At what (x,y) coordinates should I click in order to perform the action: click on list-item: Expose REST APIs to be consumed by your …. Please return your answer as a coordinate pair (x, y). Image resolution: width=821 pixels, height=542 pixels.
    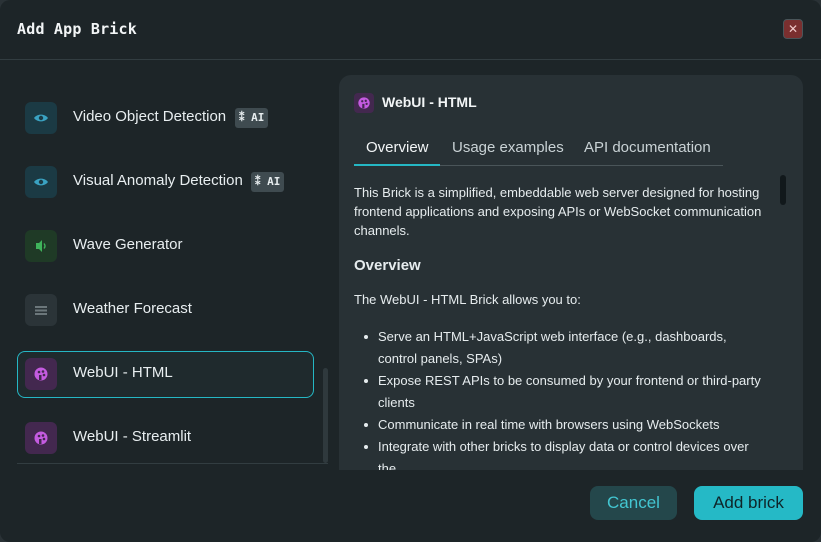
    Looking at the image, I should click on (559, 392).